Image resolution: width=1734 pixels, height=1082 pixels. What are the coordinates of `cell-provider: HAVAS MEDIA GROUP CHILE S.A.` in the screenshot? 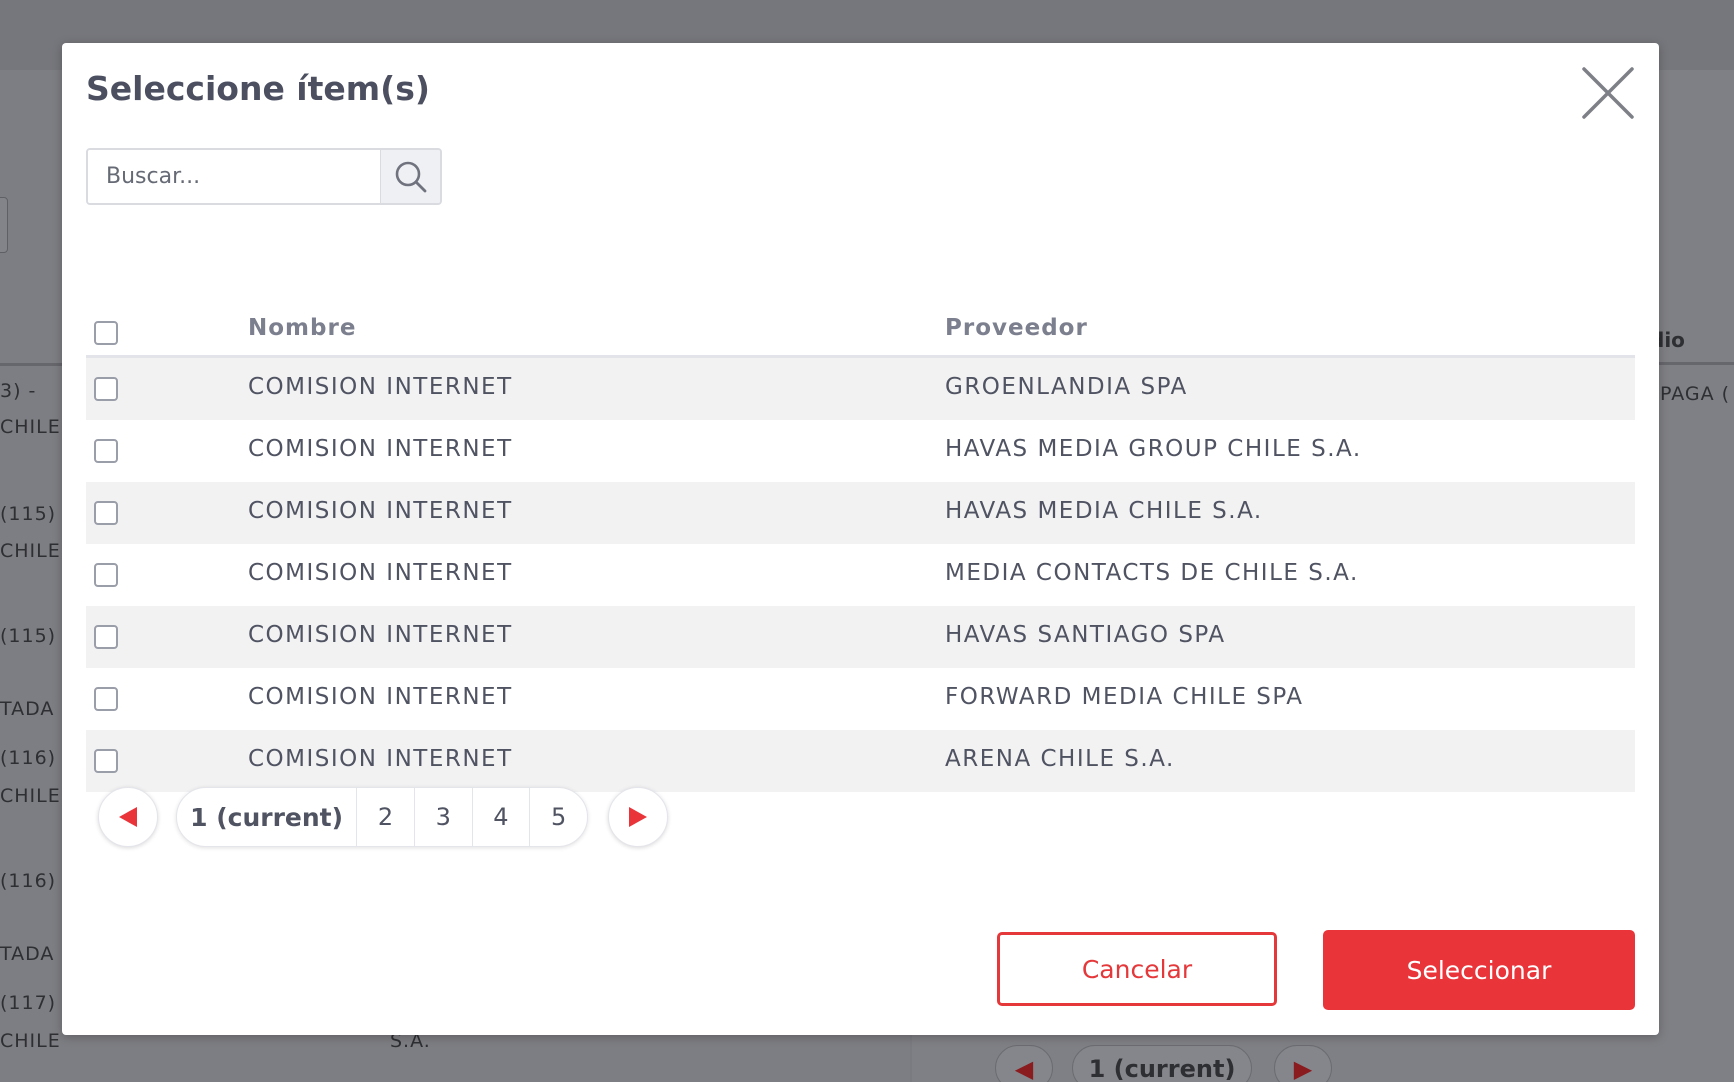 It's located at (1153, 449).